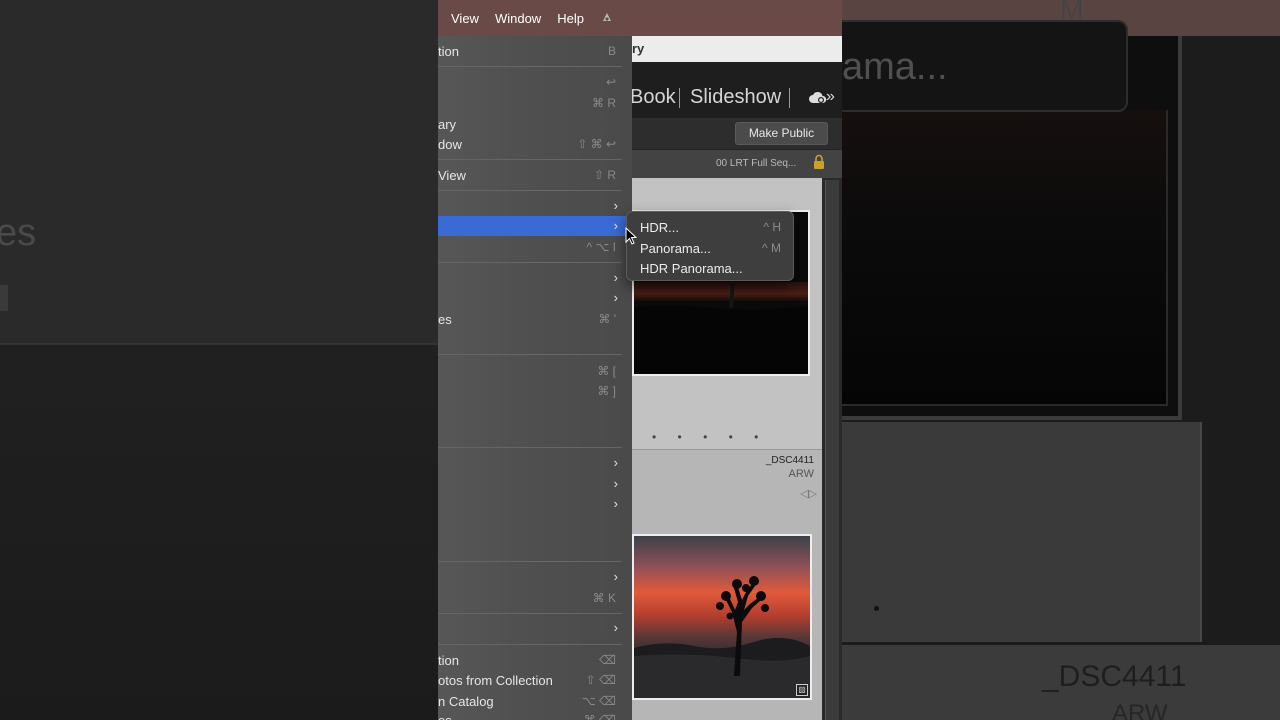 The image size is (1280, 720). Describe the element at coordinates (535, 144) in the screenshot. I see `menu-item: dow ⇧ ⌘ ↩` at that location.